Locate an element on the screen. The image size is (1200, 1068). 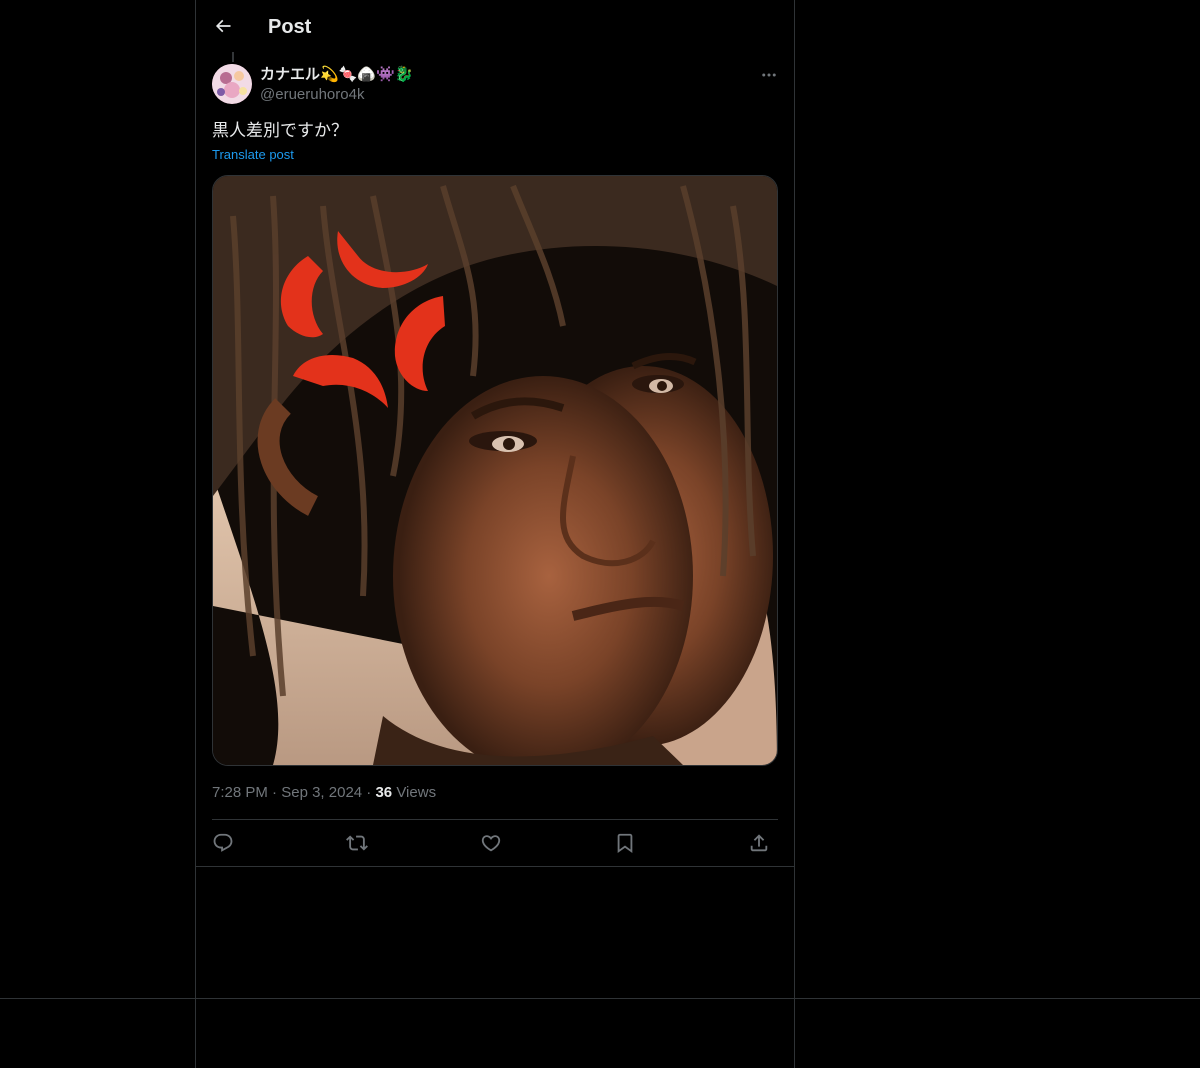
share-button is located at coordinates (759, 843).